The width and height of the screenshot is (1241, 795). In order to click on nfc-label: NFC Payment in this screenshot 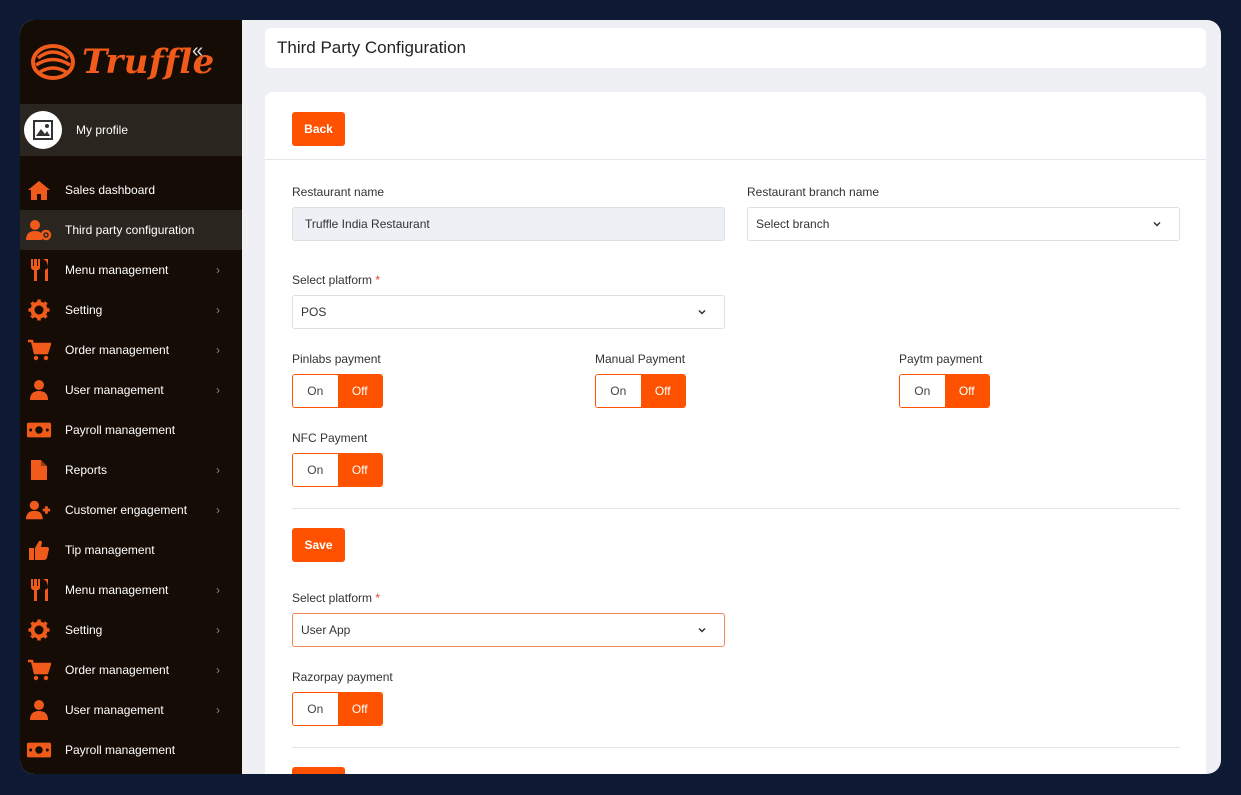, I will do `click(330, 438)`.